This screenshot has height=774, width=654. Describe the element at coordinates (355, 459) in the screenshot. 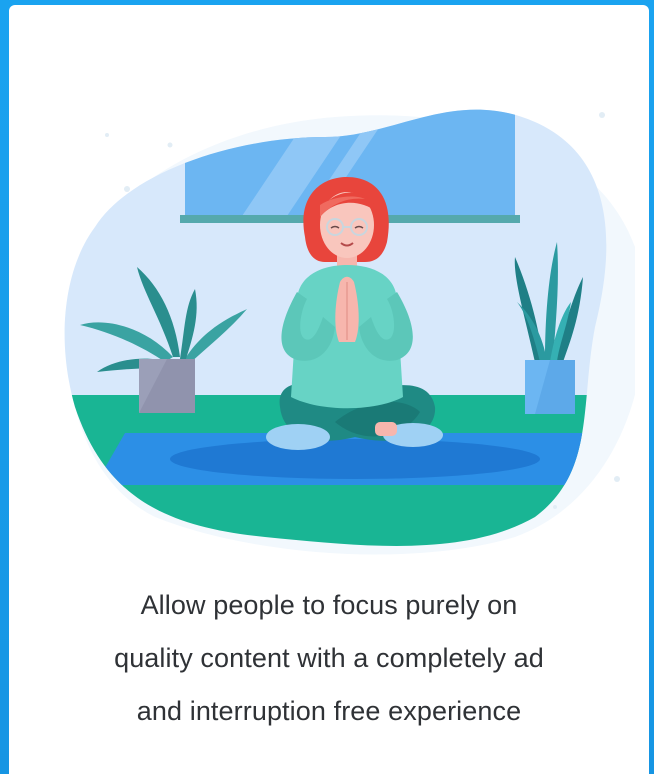

I see `mat-shadow` at that location.